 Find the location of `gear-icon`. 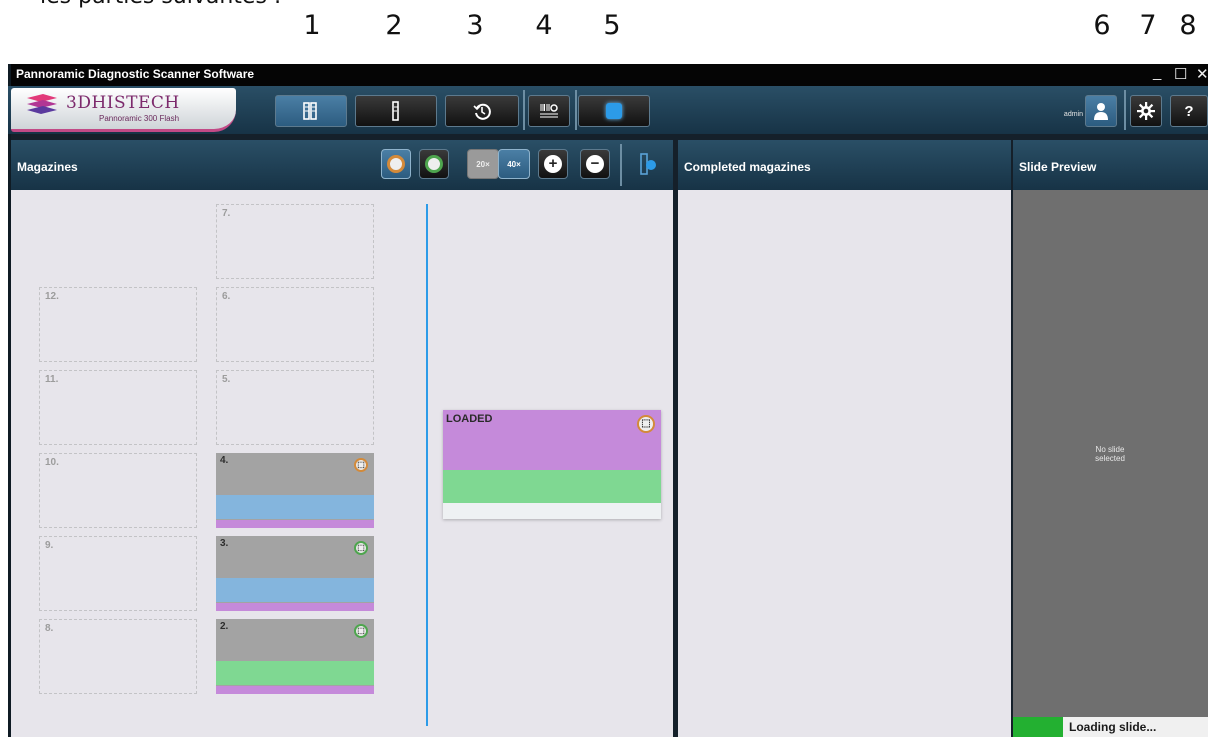

gear-icon is located at coordinates (1146, 111).